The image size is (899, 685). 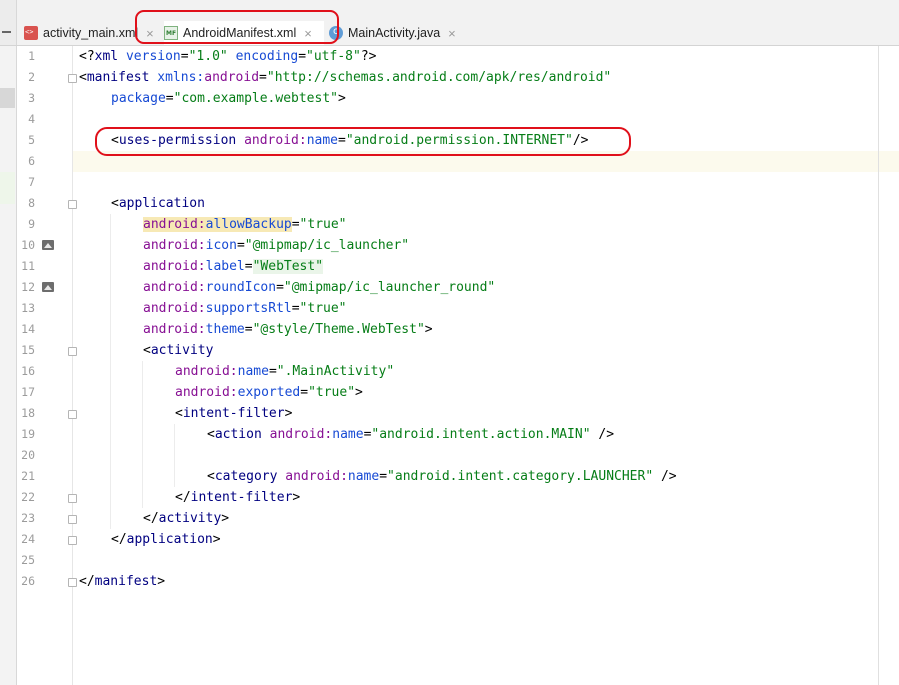 What do you see at coordinates (28, 413) in the screenshot?
I see `line-number: 18` at bounding box center [28, 413].